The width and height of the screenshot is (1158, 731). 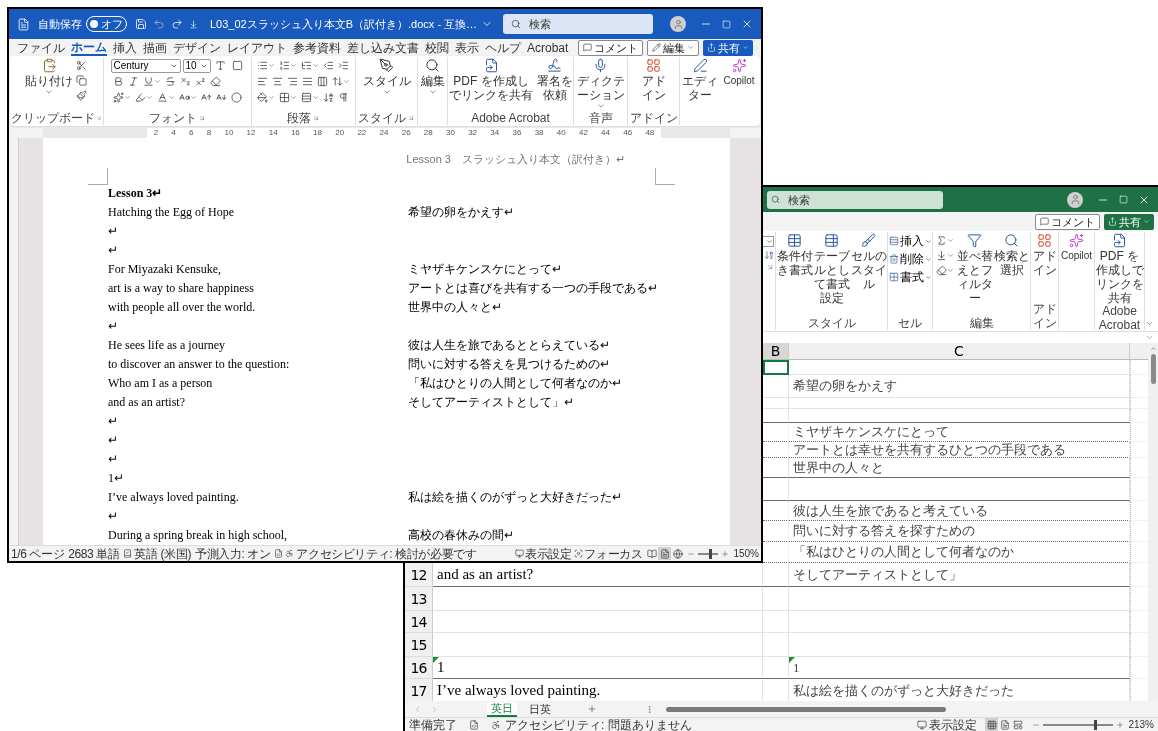 What do you see at coordinates (1044, 255) in the screenshot?
I see `ribbon-button: アドイン` at bounding box center [1044, 255].